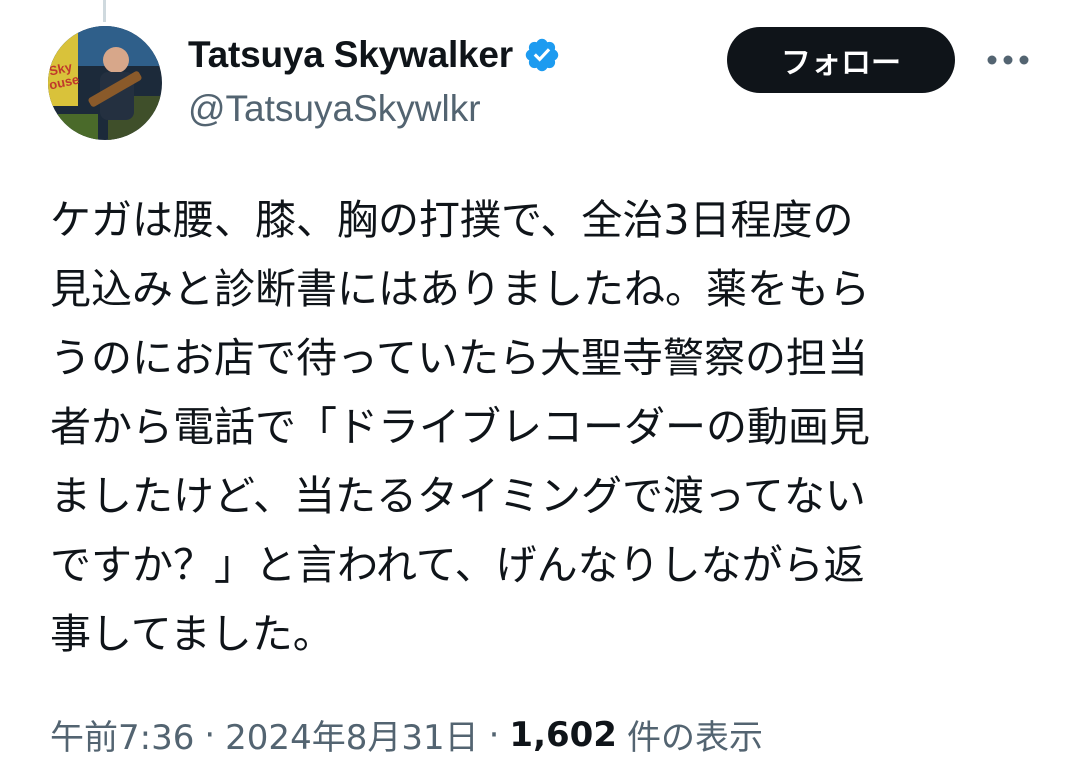 This screenshot has width=1078, height=775. I want to click on more-options-button, so click(1008, 60).